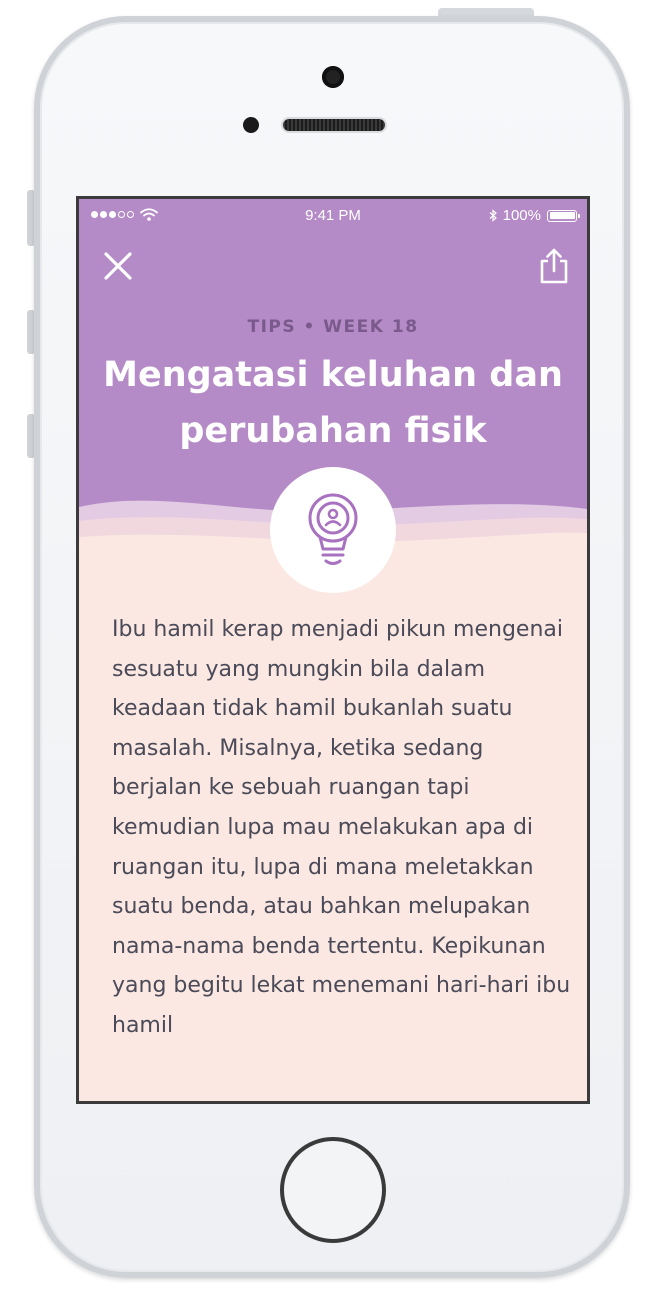 The height and width of the screenshot is (1296, 662). What do you see at coordinates (521, 215) in the screenshot?
I see `battery-percent: 100%` at bounding box center [521, 215].